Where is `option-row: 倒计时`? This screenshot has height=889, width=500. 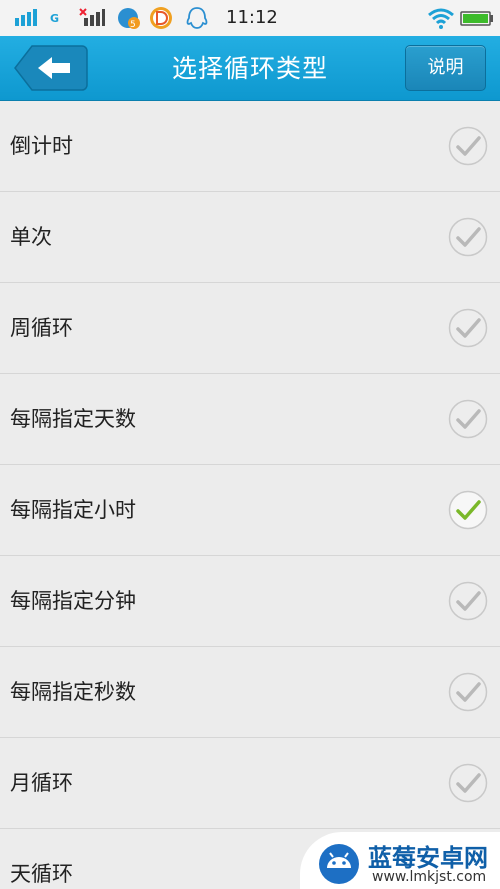 option-row: 倒计时 is located at coordinates (250, 146).